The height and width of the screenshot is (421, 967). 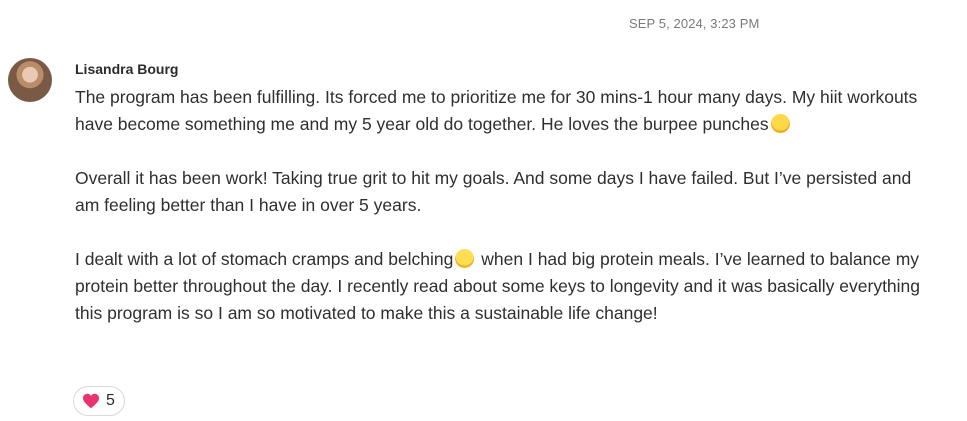 What do you see at coordinates (465, 258) in the screenshot?
I see `grimacing-emoji-icon` at bounding box center [465, 258].